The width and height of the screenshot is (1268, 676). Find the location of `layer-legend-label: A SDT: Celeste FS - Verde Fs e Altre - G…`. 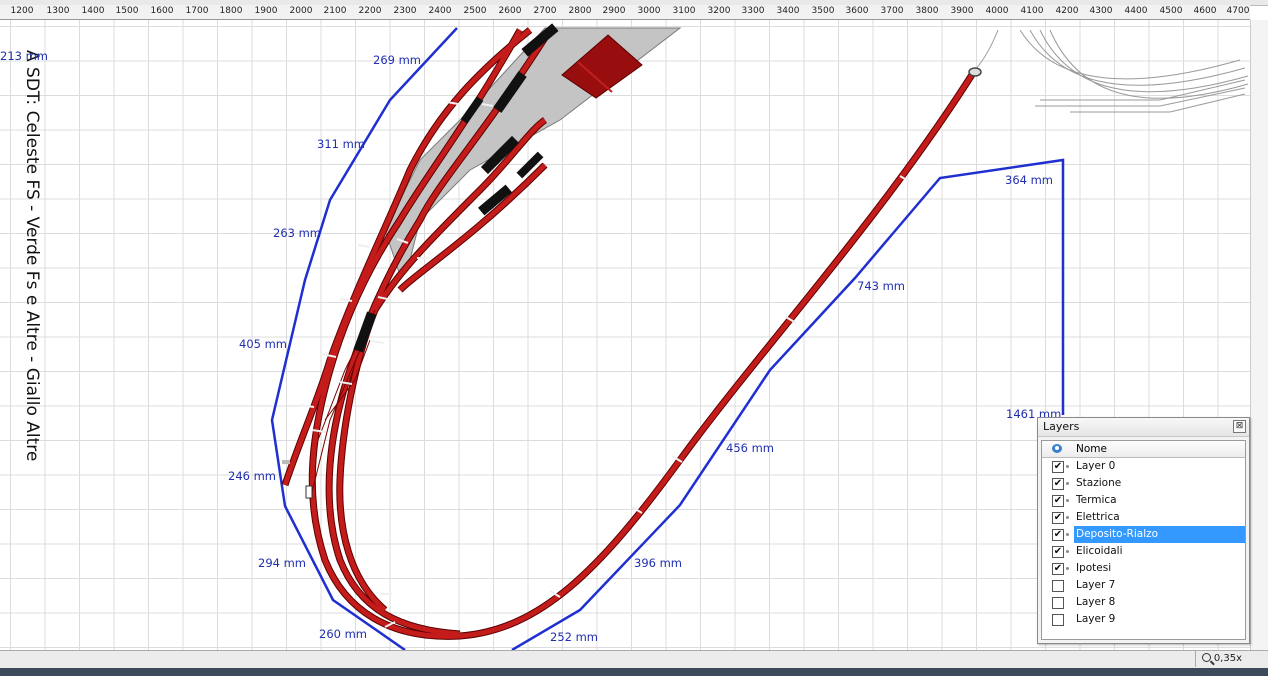

layer-legend-label: A SDT: Celeste FS - Verde Fs e Altre - G… is located at coordinates (37, 280).